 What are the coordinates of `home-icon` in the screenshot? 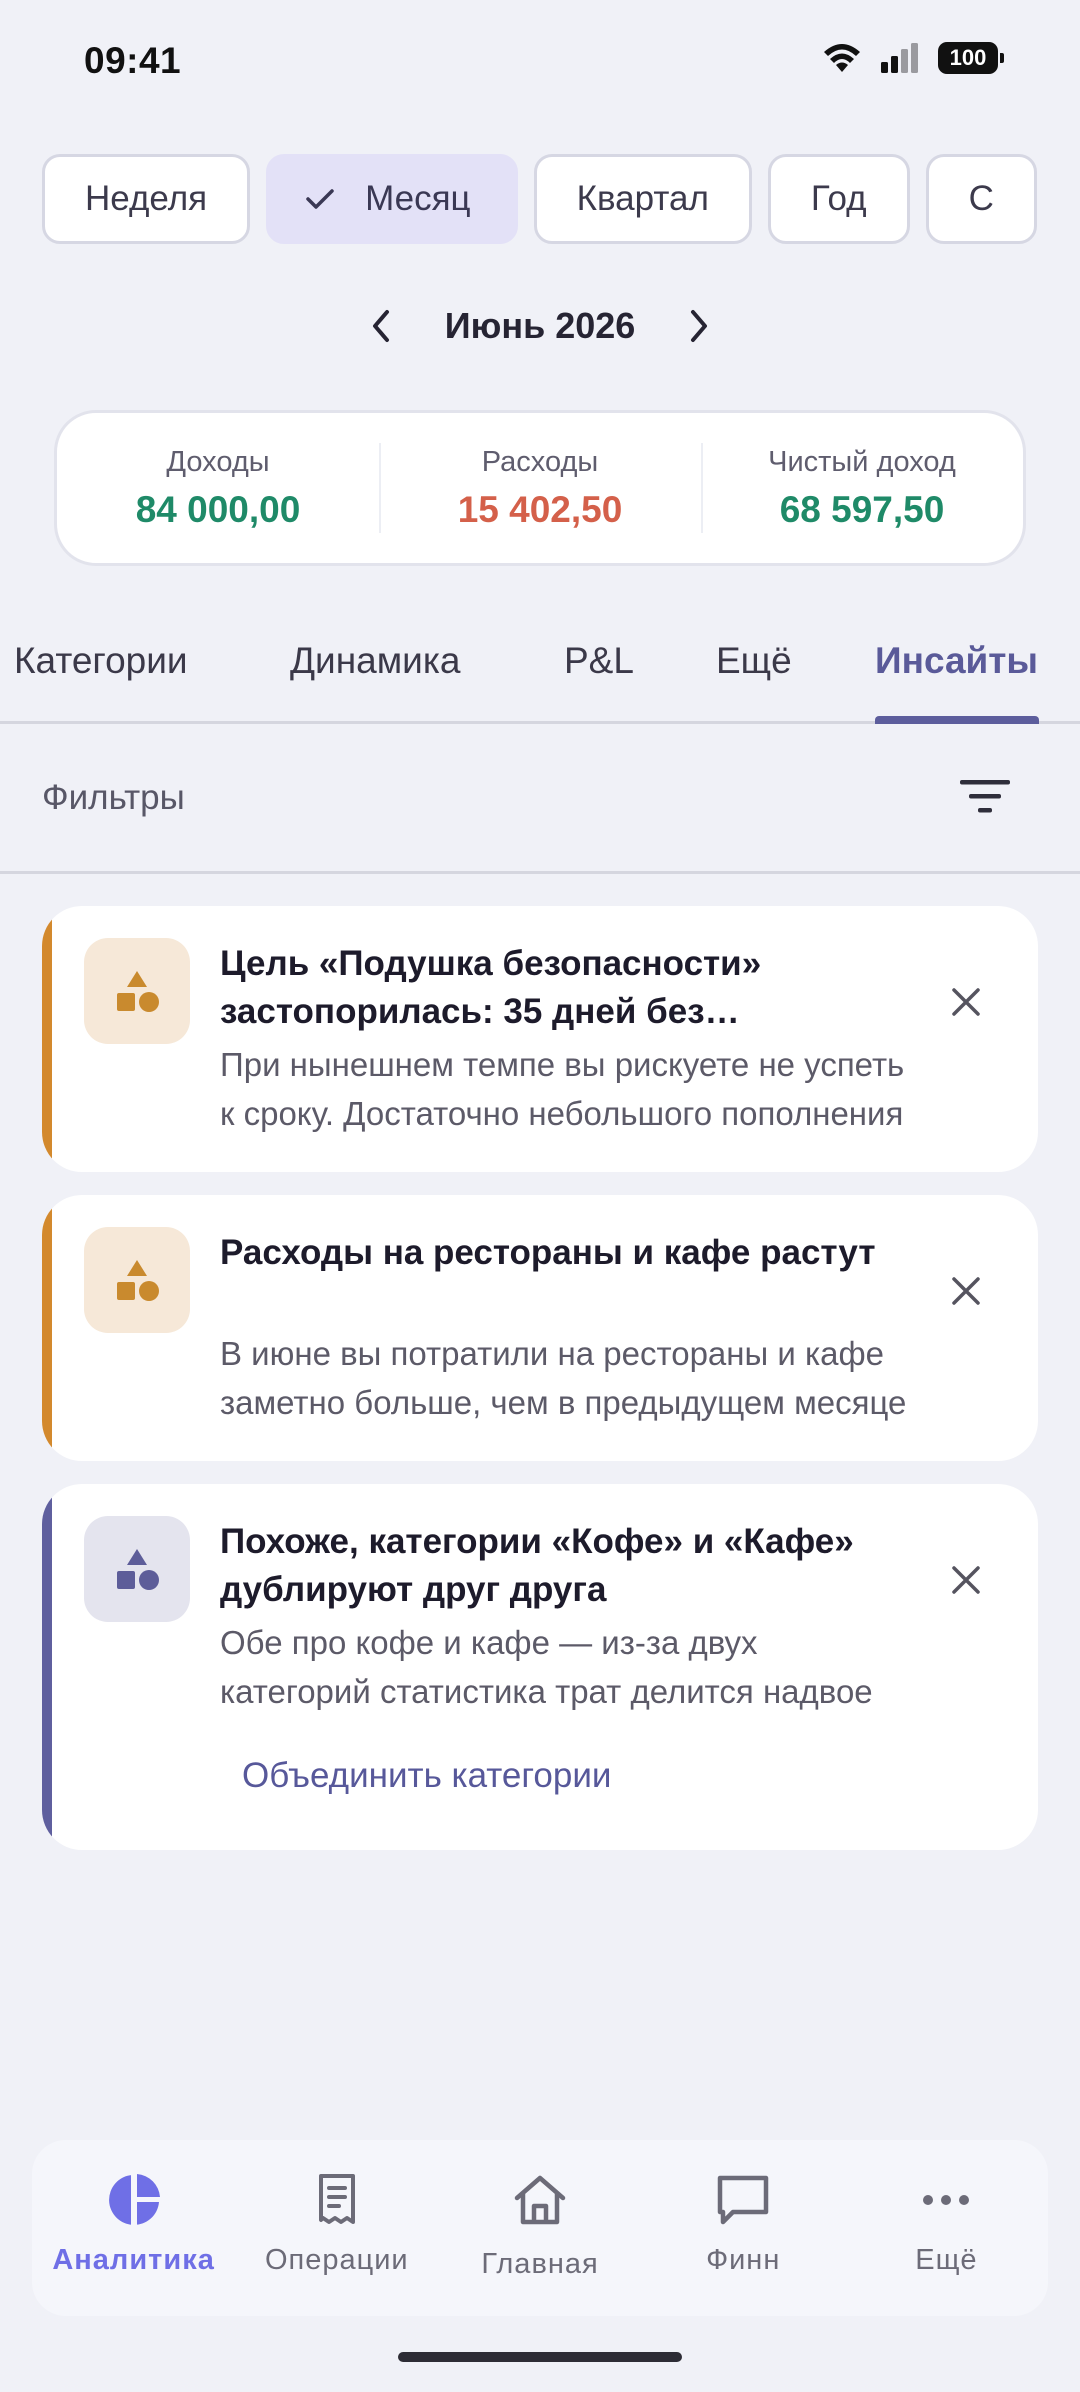 It's located at (540, 2200).